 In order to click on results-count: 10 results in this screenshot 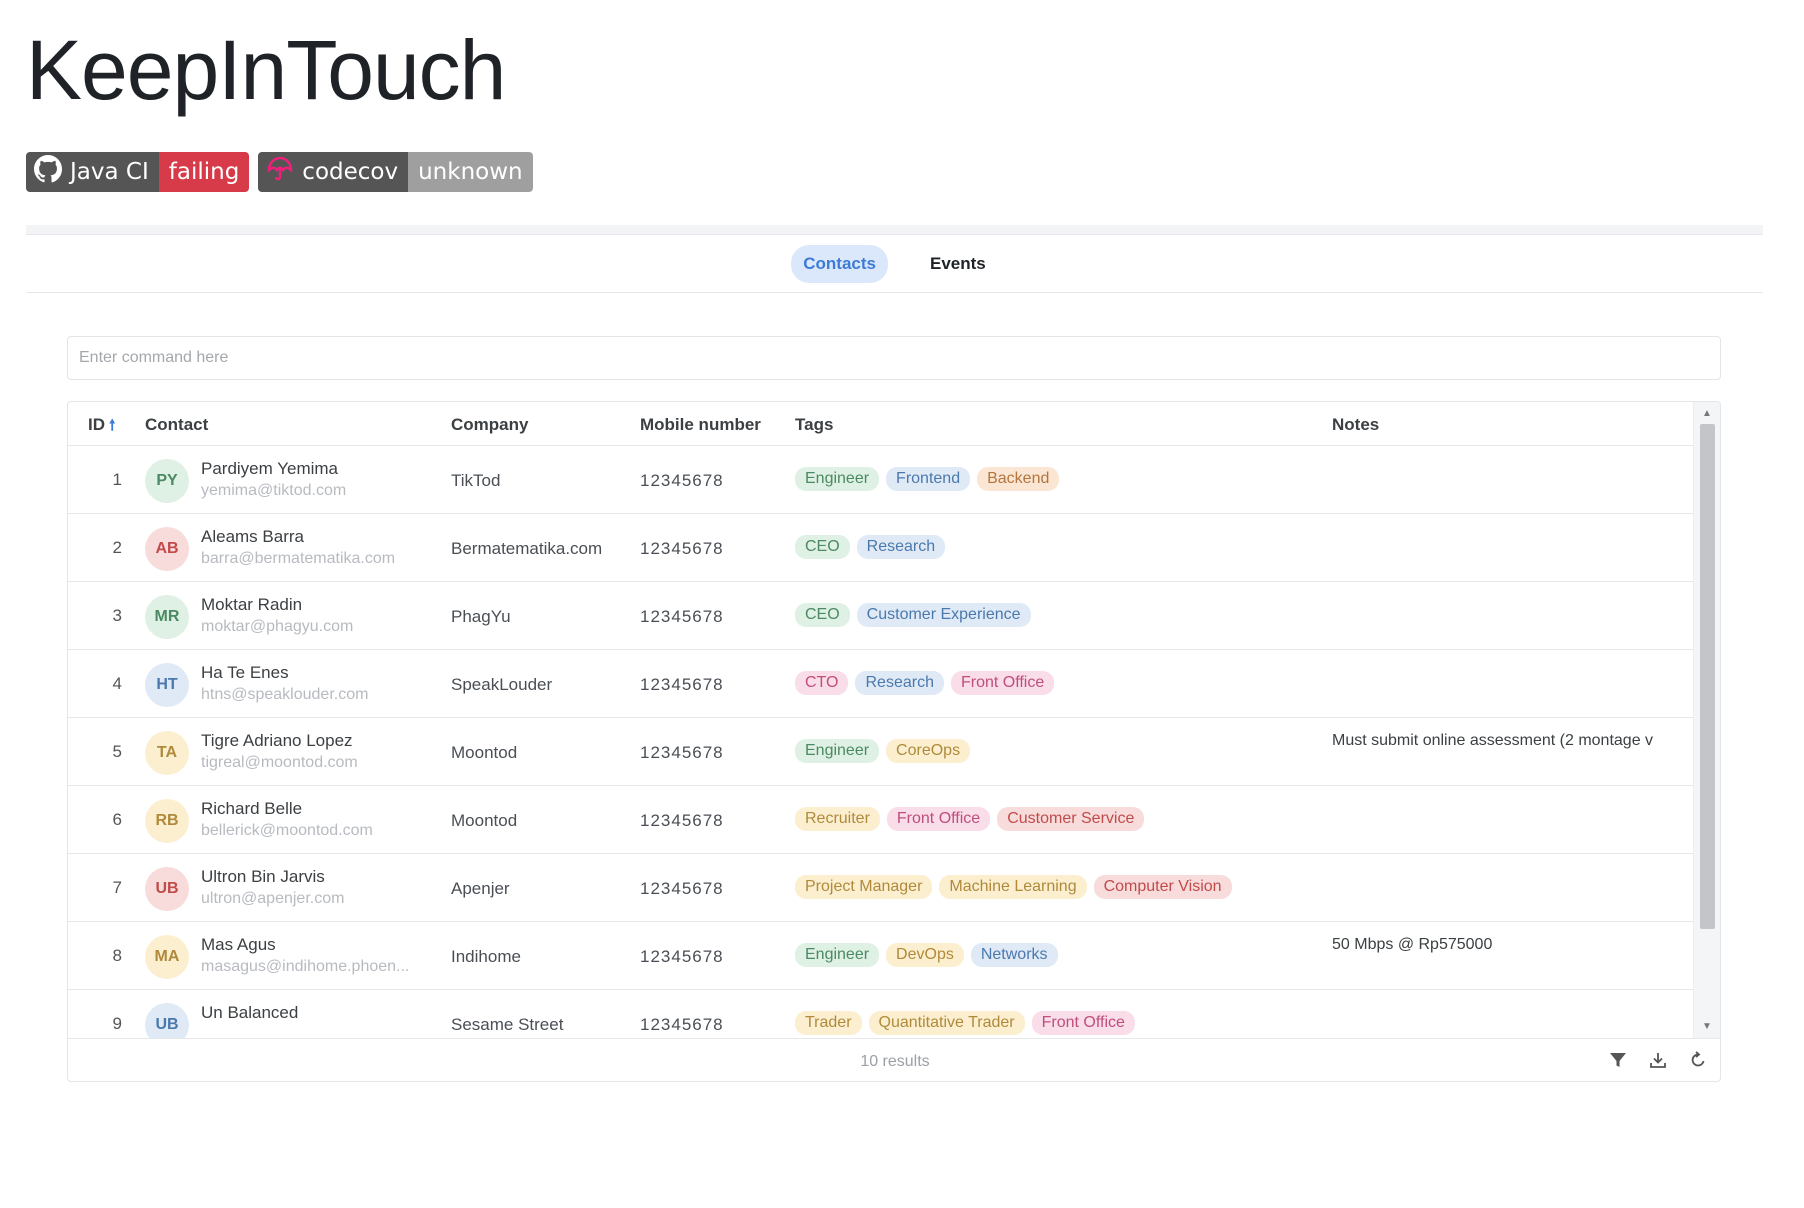, I will do `click(895, 1061)`.